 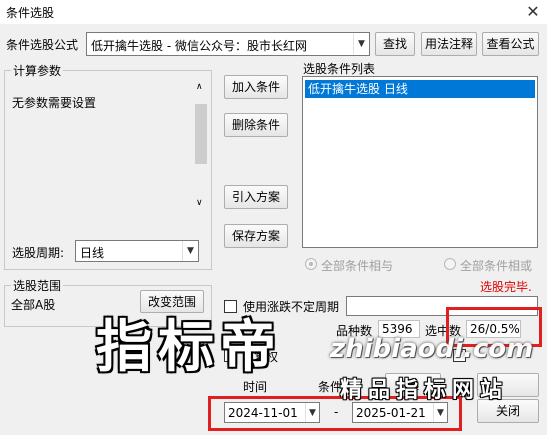 I want to click on find-button: 查找, so click(x=395, y=44).